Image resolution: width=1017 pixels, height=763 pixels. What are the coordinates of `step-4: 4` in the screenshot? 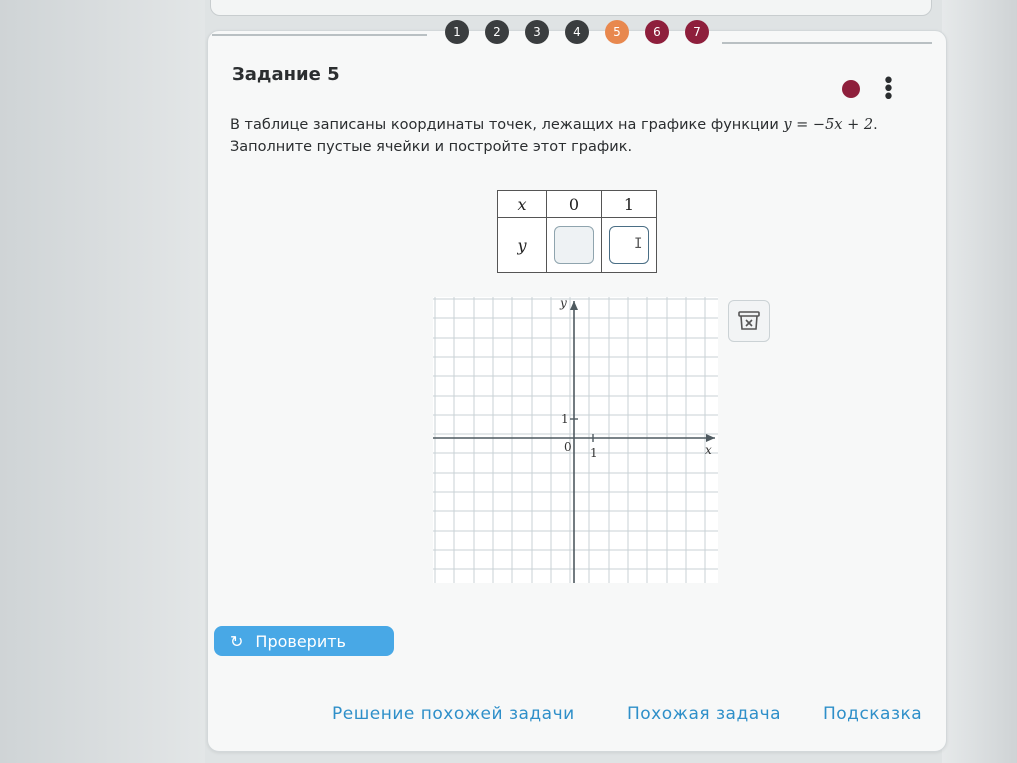 It's located at (577, 32).